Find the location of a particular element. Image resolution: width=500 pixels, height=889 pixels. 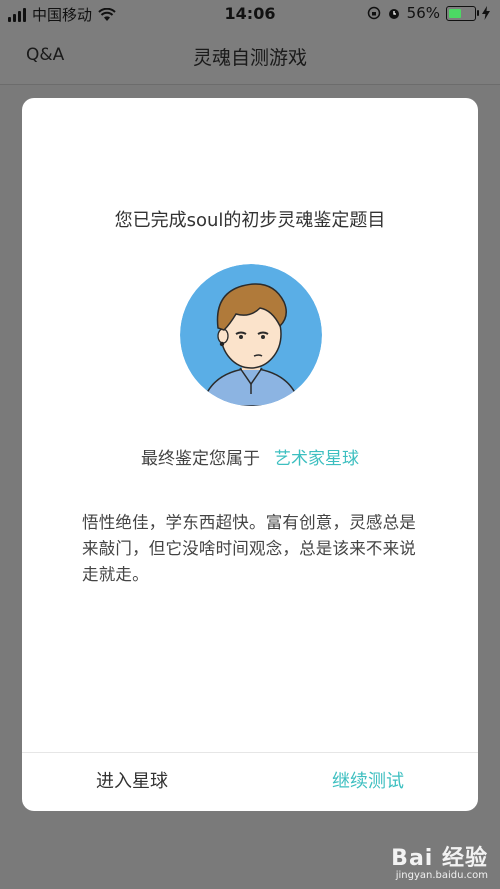

avatar is located at coordinates (251, 335).